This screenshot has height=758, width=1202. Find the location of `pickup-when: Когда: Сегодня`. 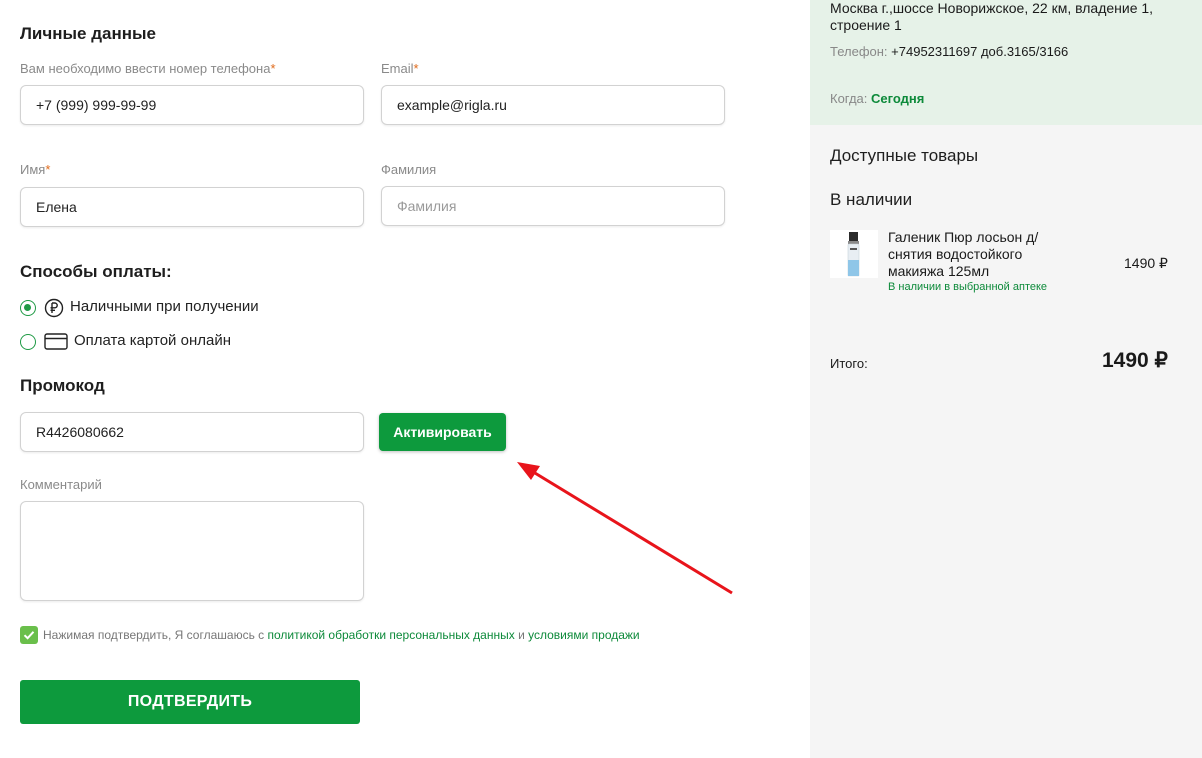

pickup-when: Когда: Сегодня is located at coordinates (877, 98).